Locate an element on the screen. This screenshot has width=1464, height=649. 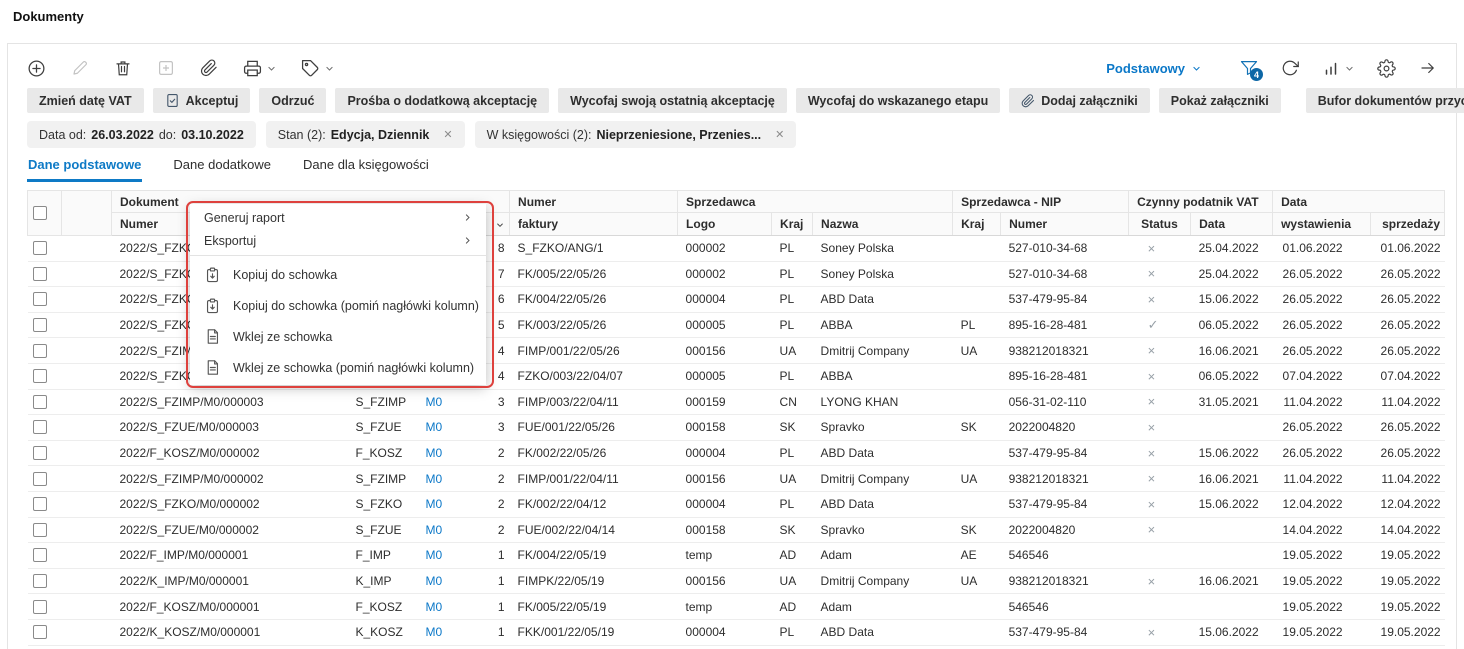
view-selector-dropdown: Podstawowy is located at coordinates (1153, 68).